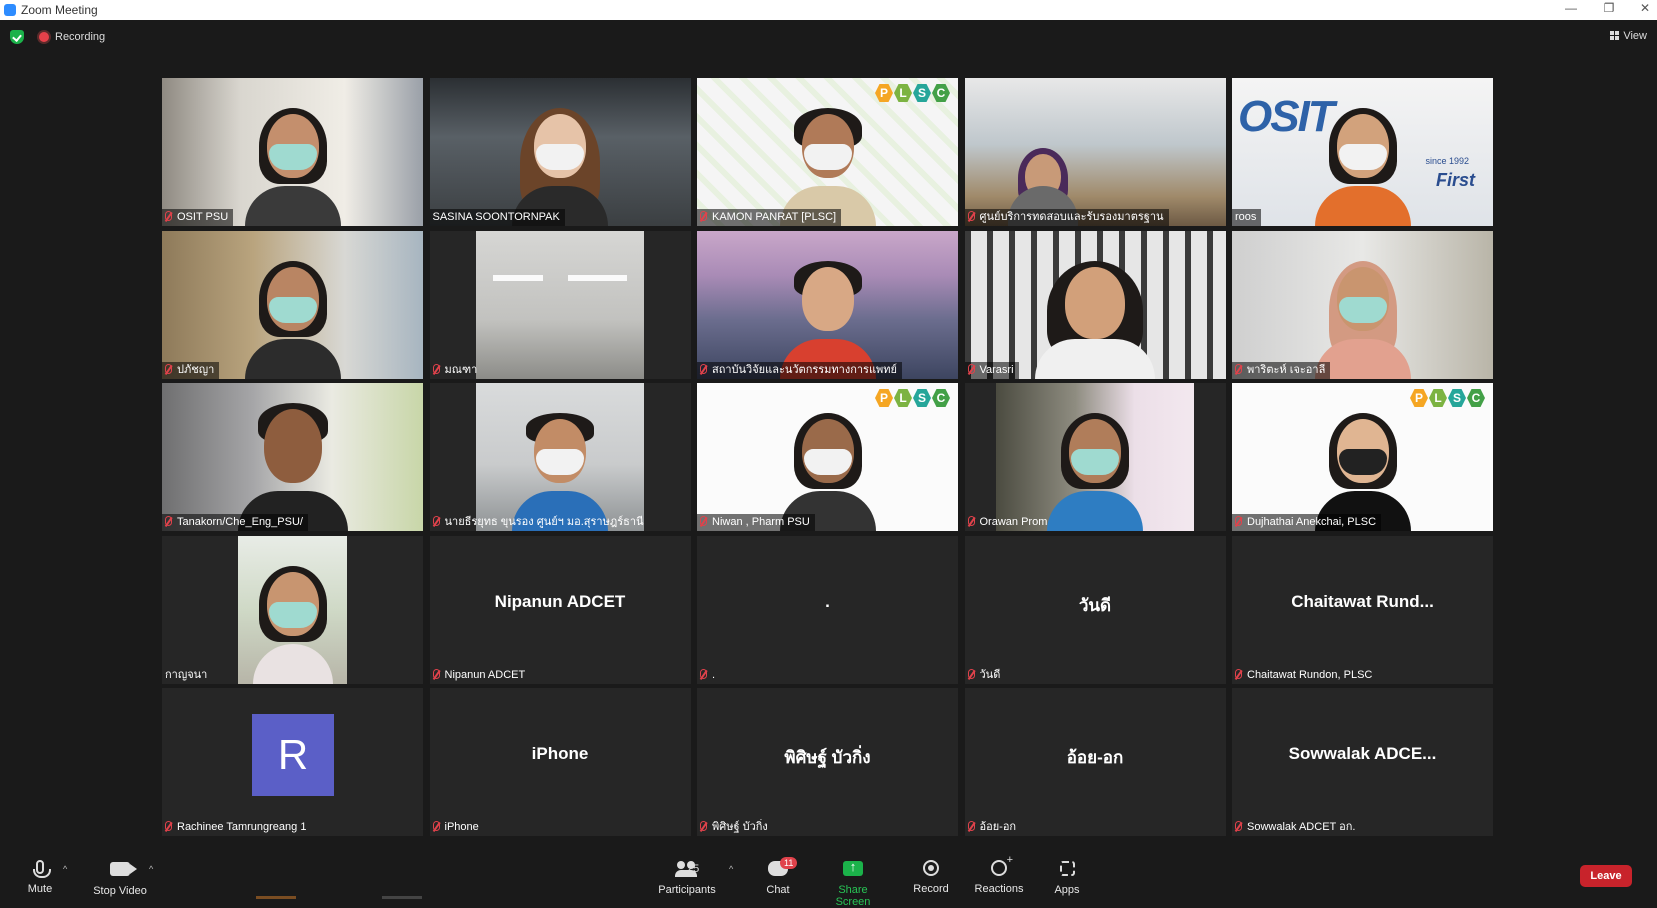  Describe the element at coordinates (42, 869) in the screenshot. I see `microphone-icon` at that location.